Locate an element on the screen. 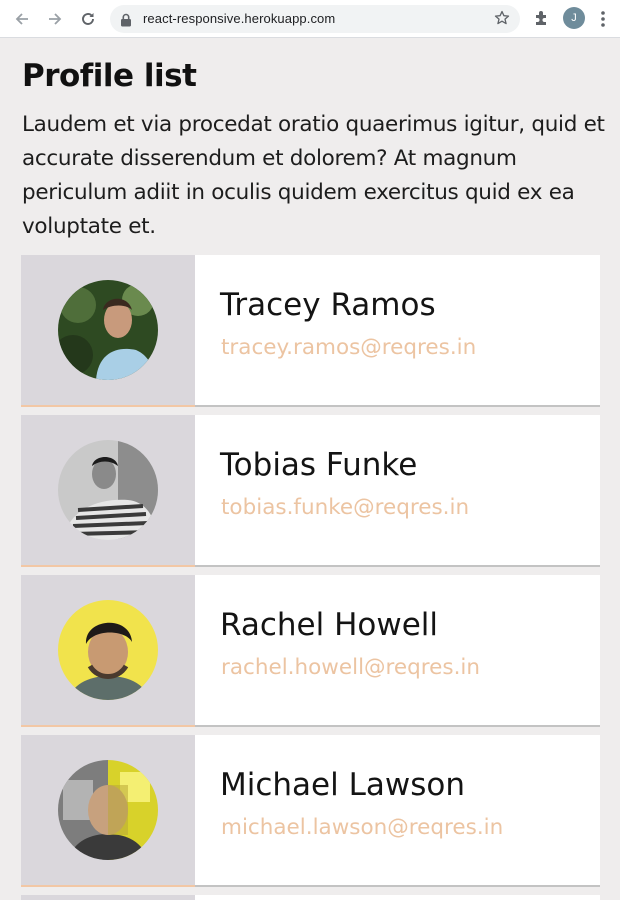 This screenshot has width=620, height=900. puzzle-extension-icon is located at coordinates (542, 20).